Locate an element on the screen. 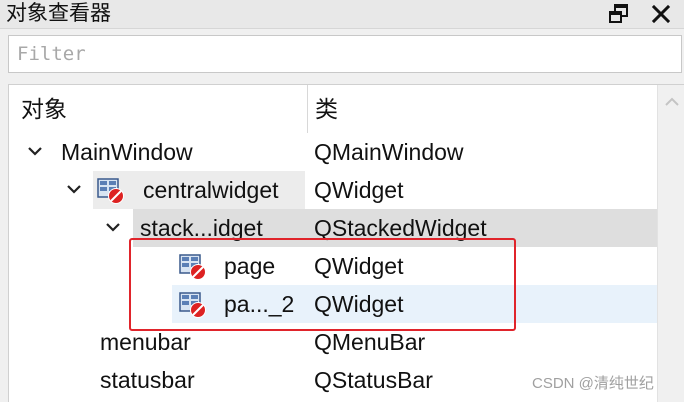  object-class: QStackedWidget is located at coordinates (400, 228).